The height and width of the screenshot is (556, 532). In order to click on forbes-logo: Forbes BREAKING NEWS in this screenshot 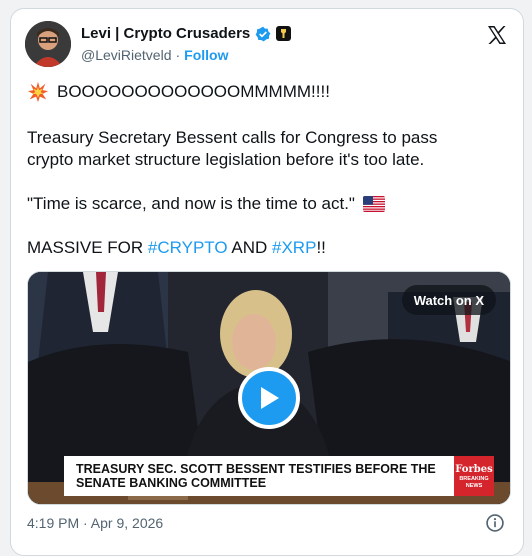, I will do `click(474, 476)`.